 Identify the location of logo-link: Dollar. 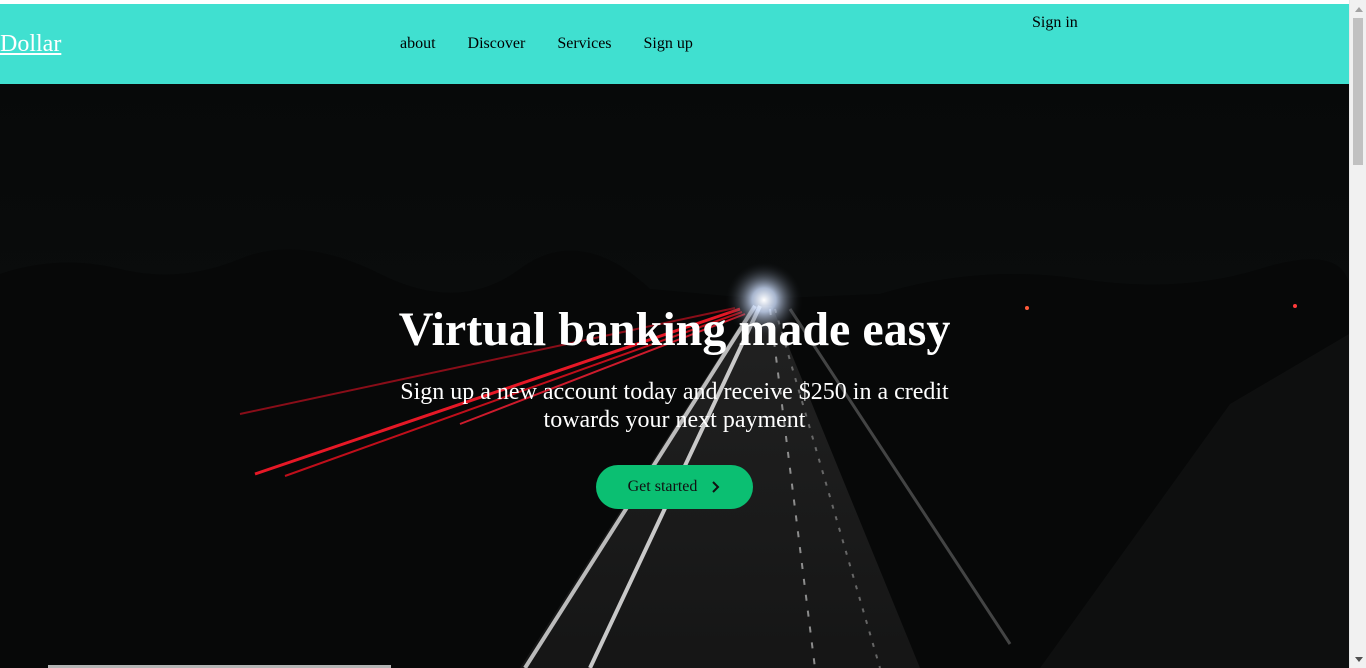
(30, 44).